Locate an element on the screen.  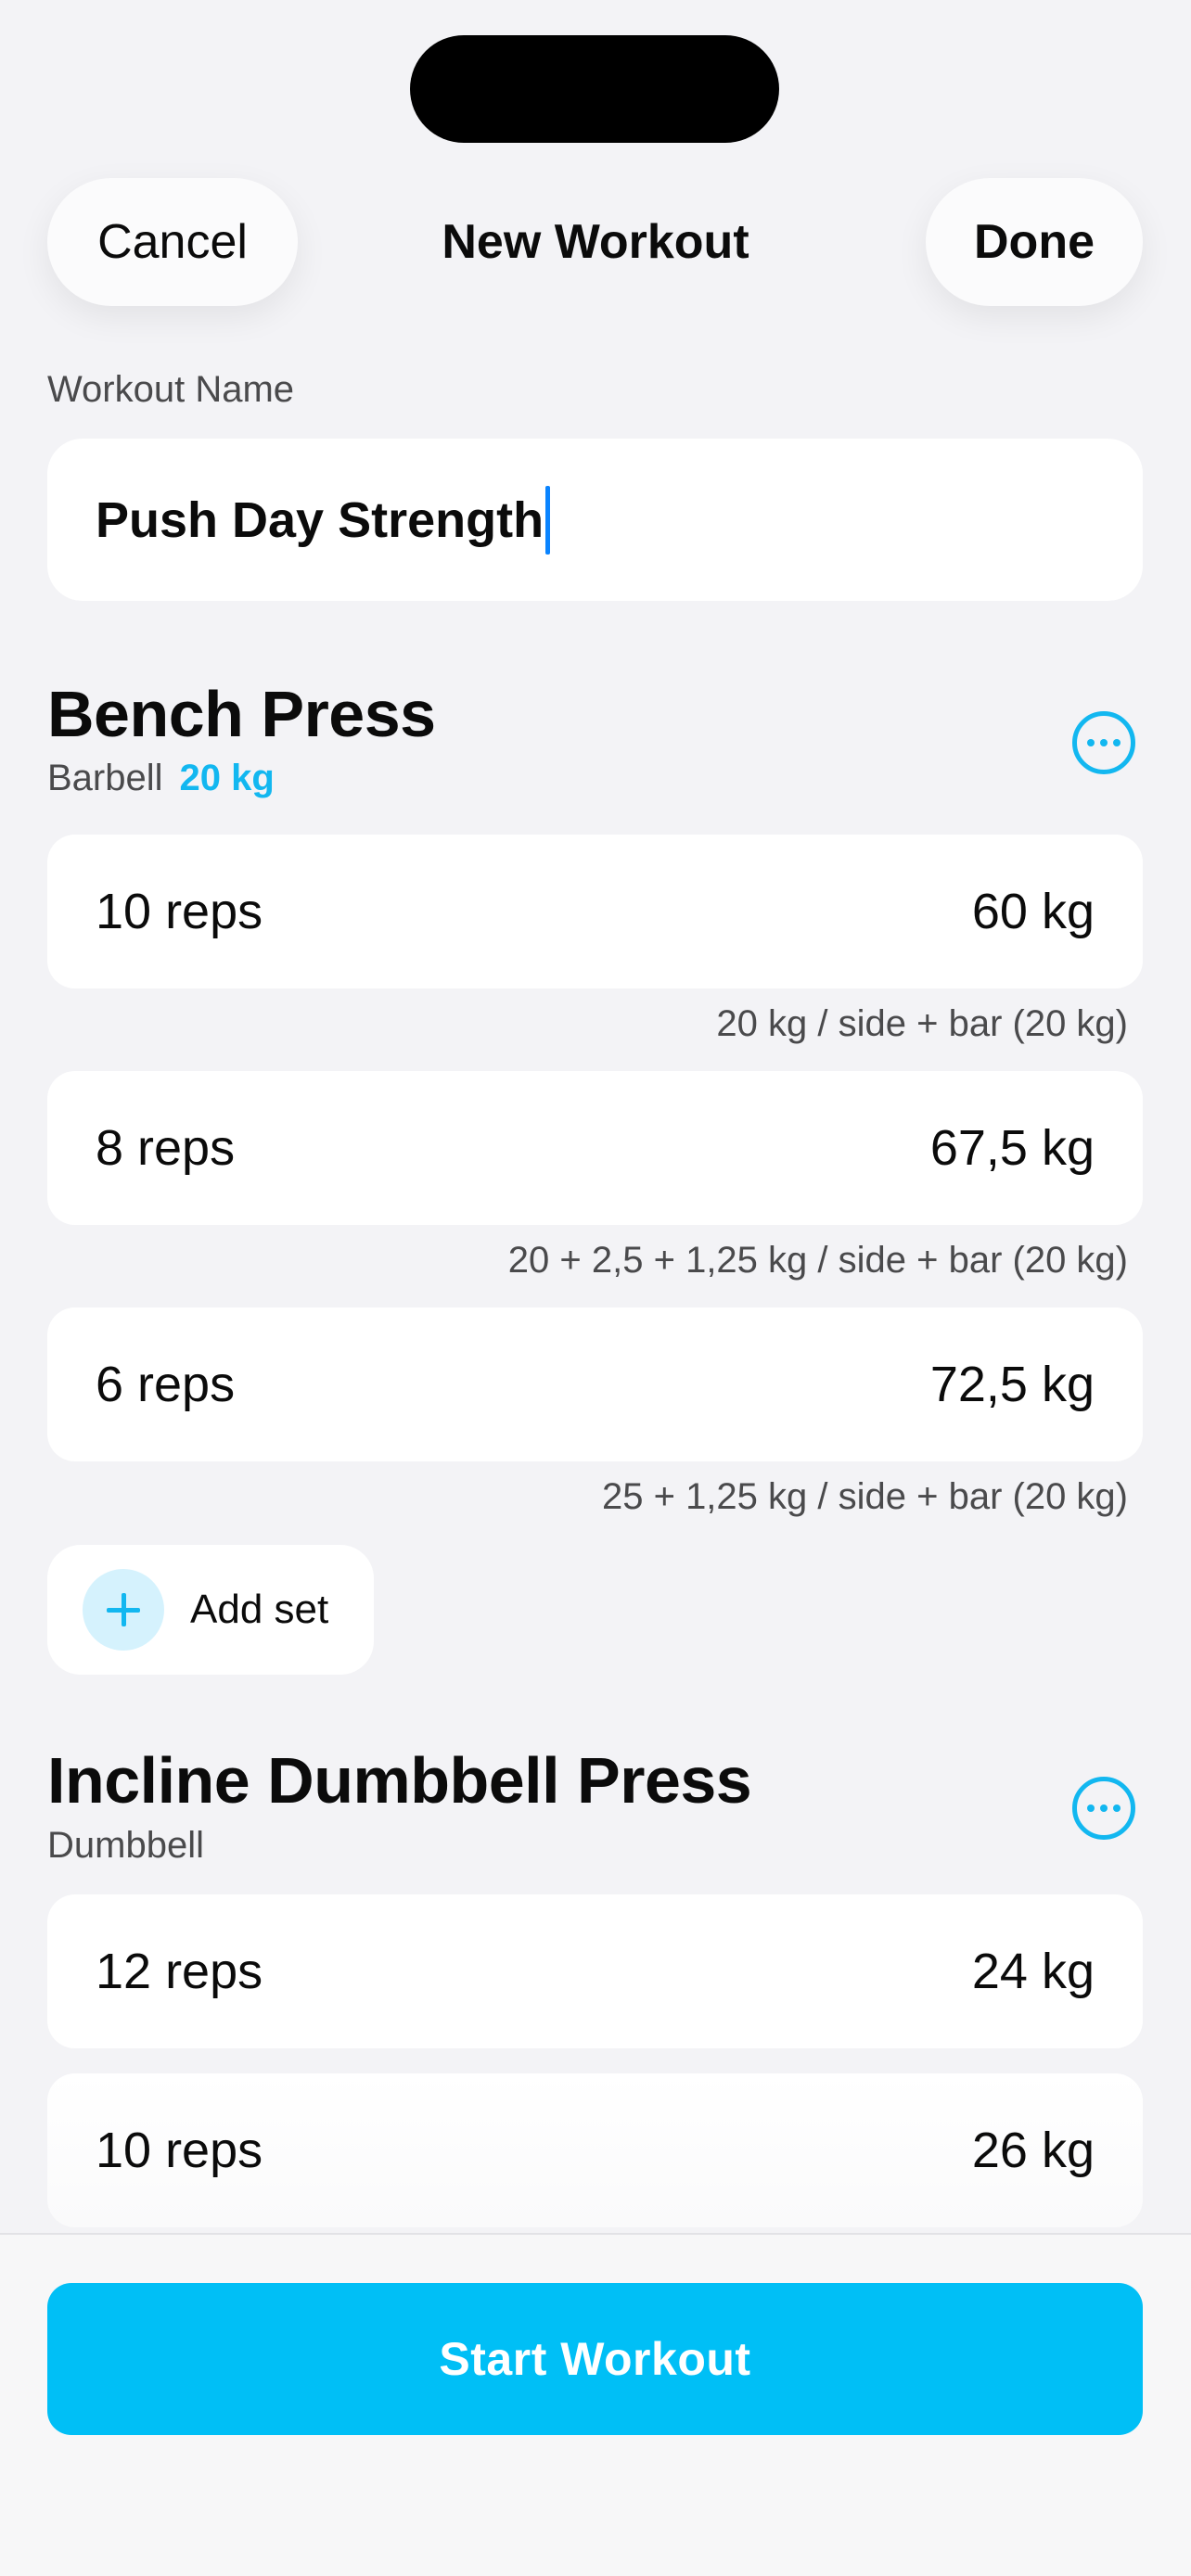
plus-circle-icon is located at coordinates (123, 1610).